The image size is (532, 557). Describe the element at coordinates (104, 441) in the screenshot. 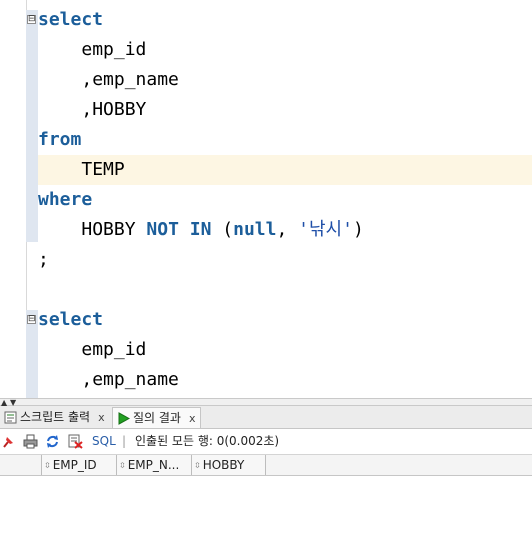

I see `sql-button: SQL` at that location.